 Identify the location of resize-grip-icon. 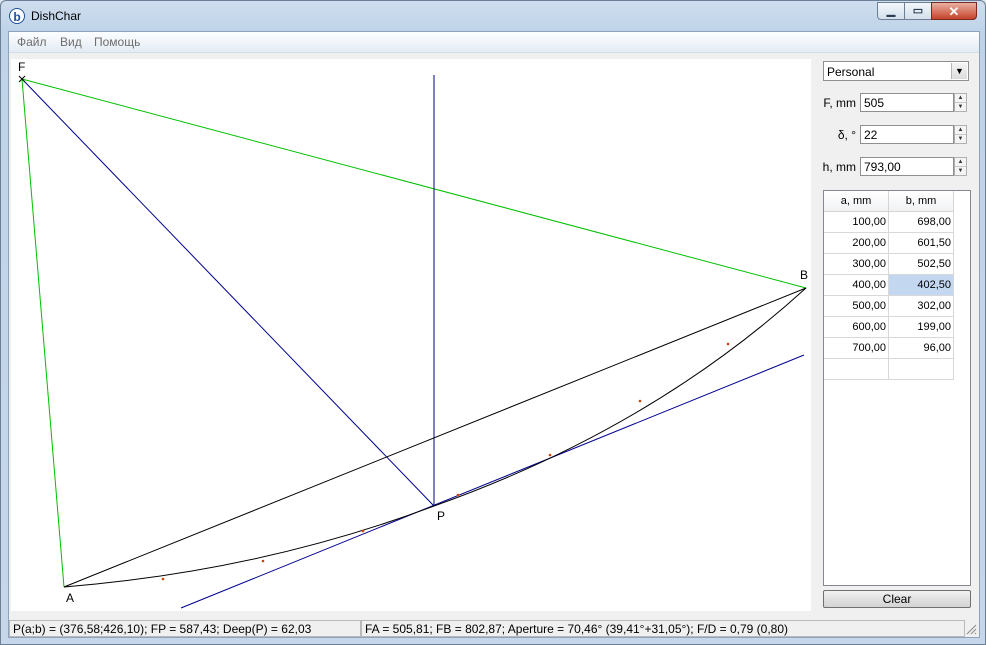
(971, 629).